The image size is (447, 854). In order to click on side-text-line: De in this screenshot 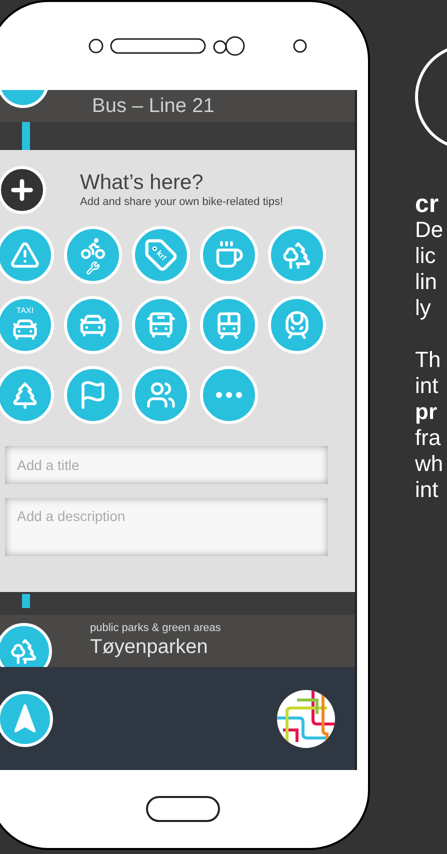, I will do `click(429, 230)`.